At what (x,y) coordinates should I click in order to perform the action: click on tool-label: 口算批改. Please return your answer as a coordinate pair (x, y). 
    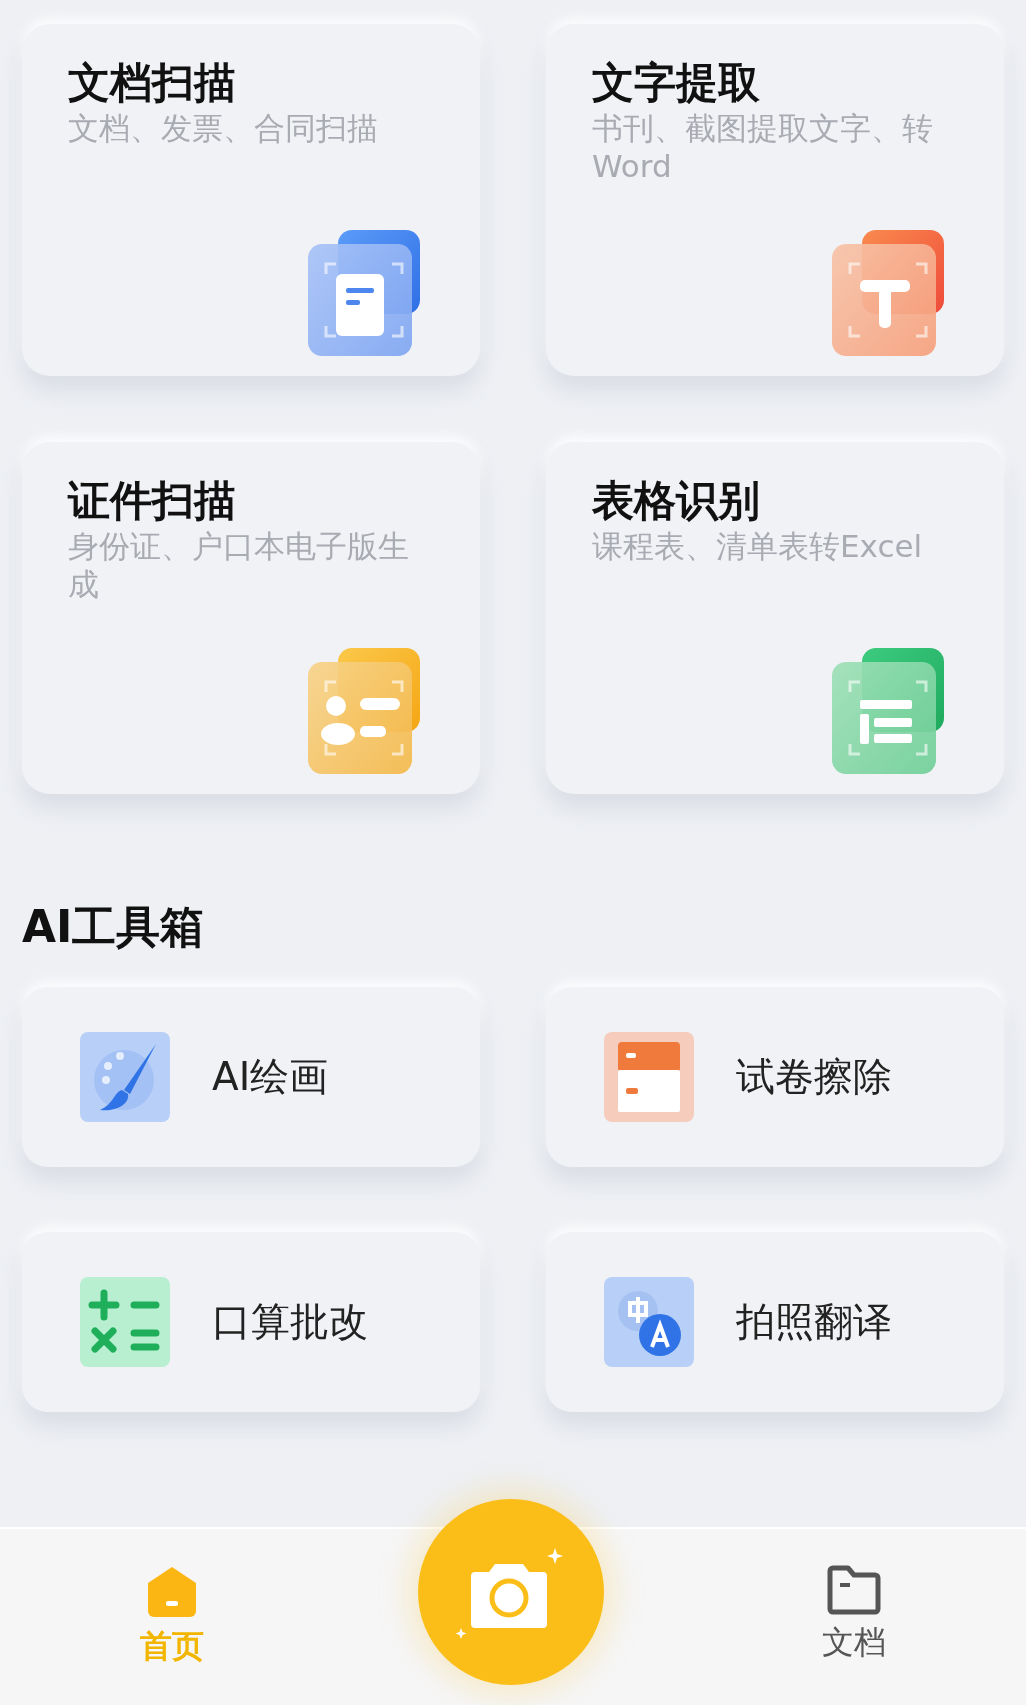
    Looking at the image, I should click on (290, 1322).